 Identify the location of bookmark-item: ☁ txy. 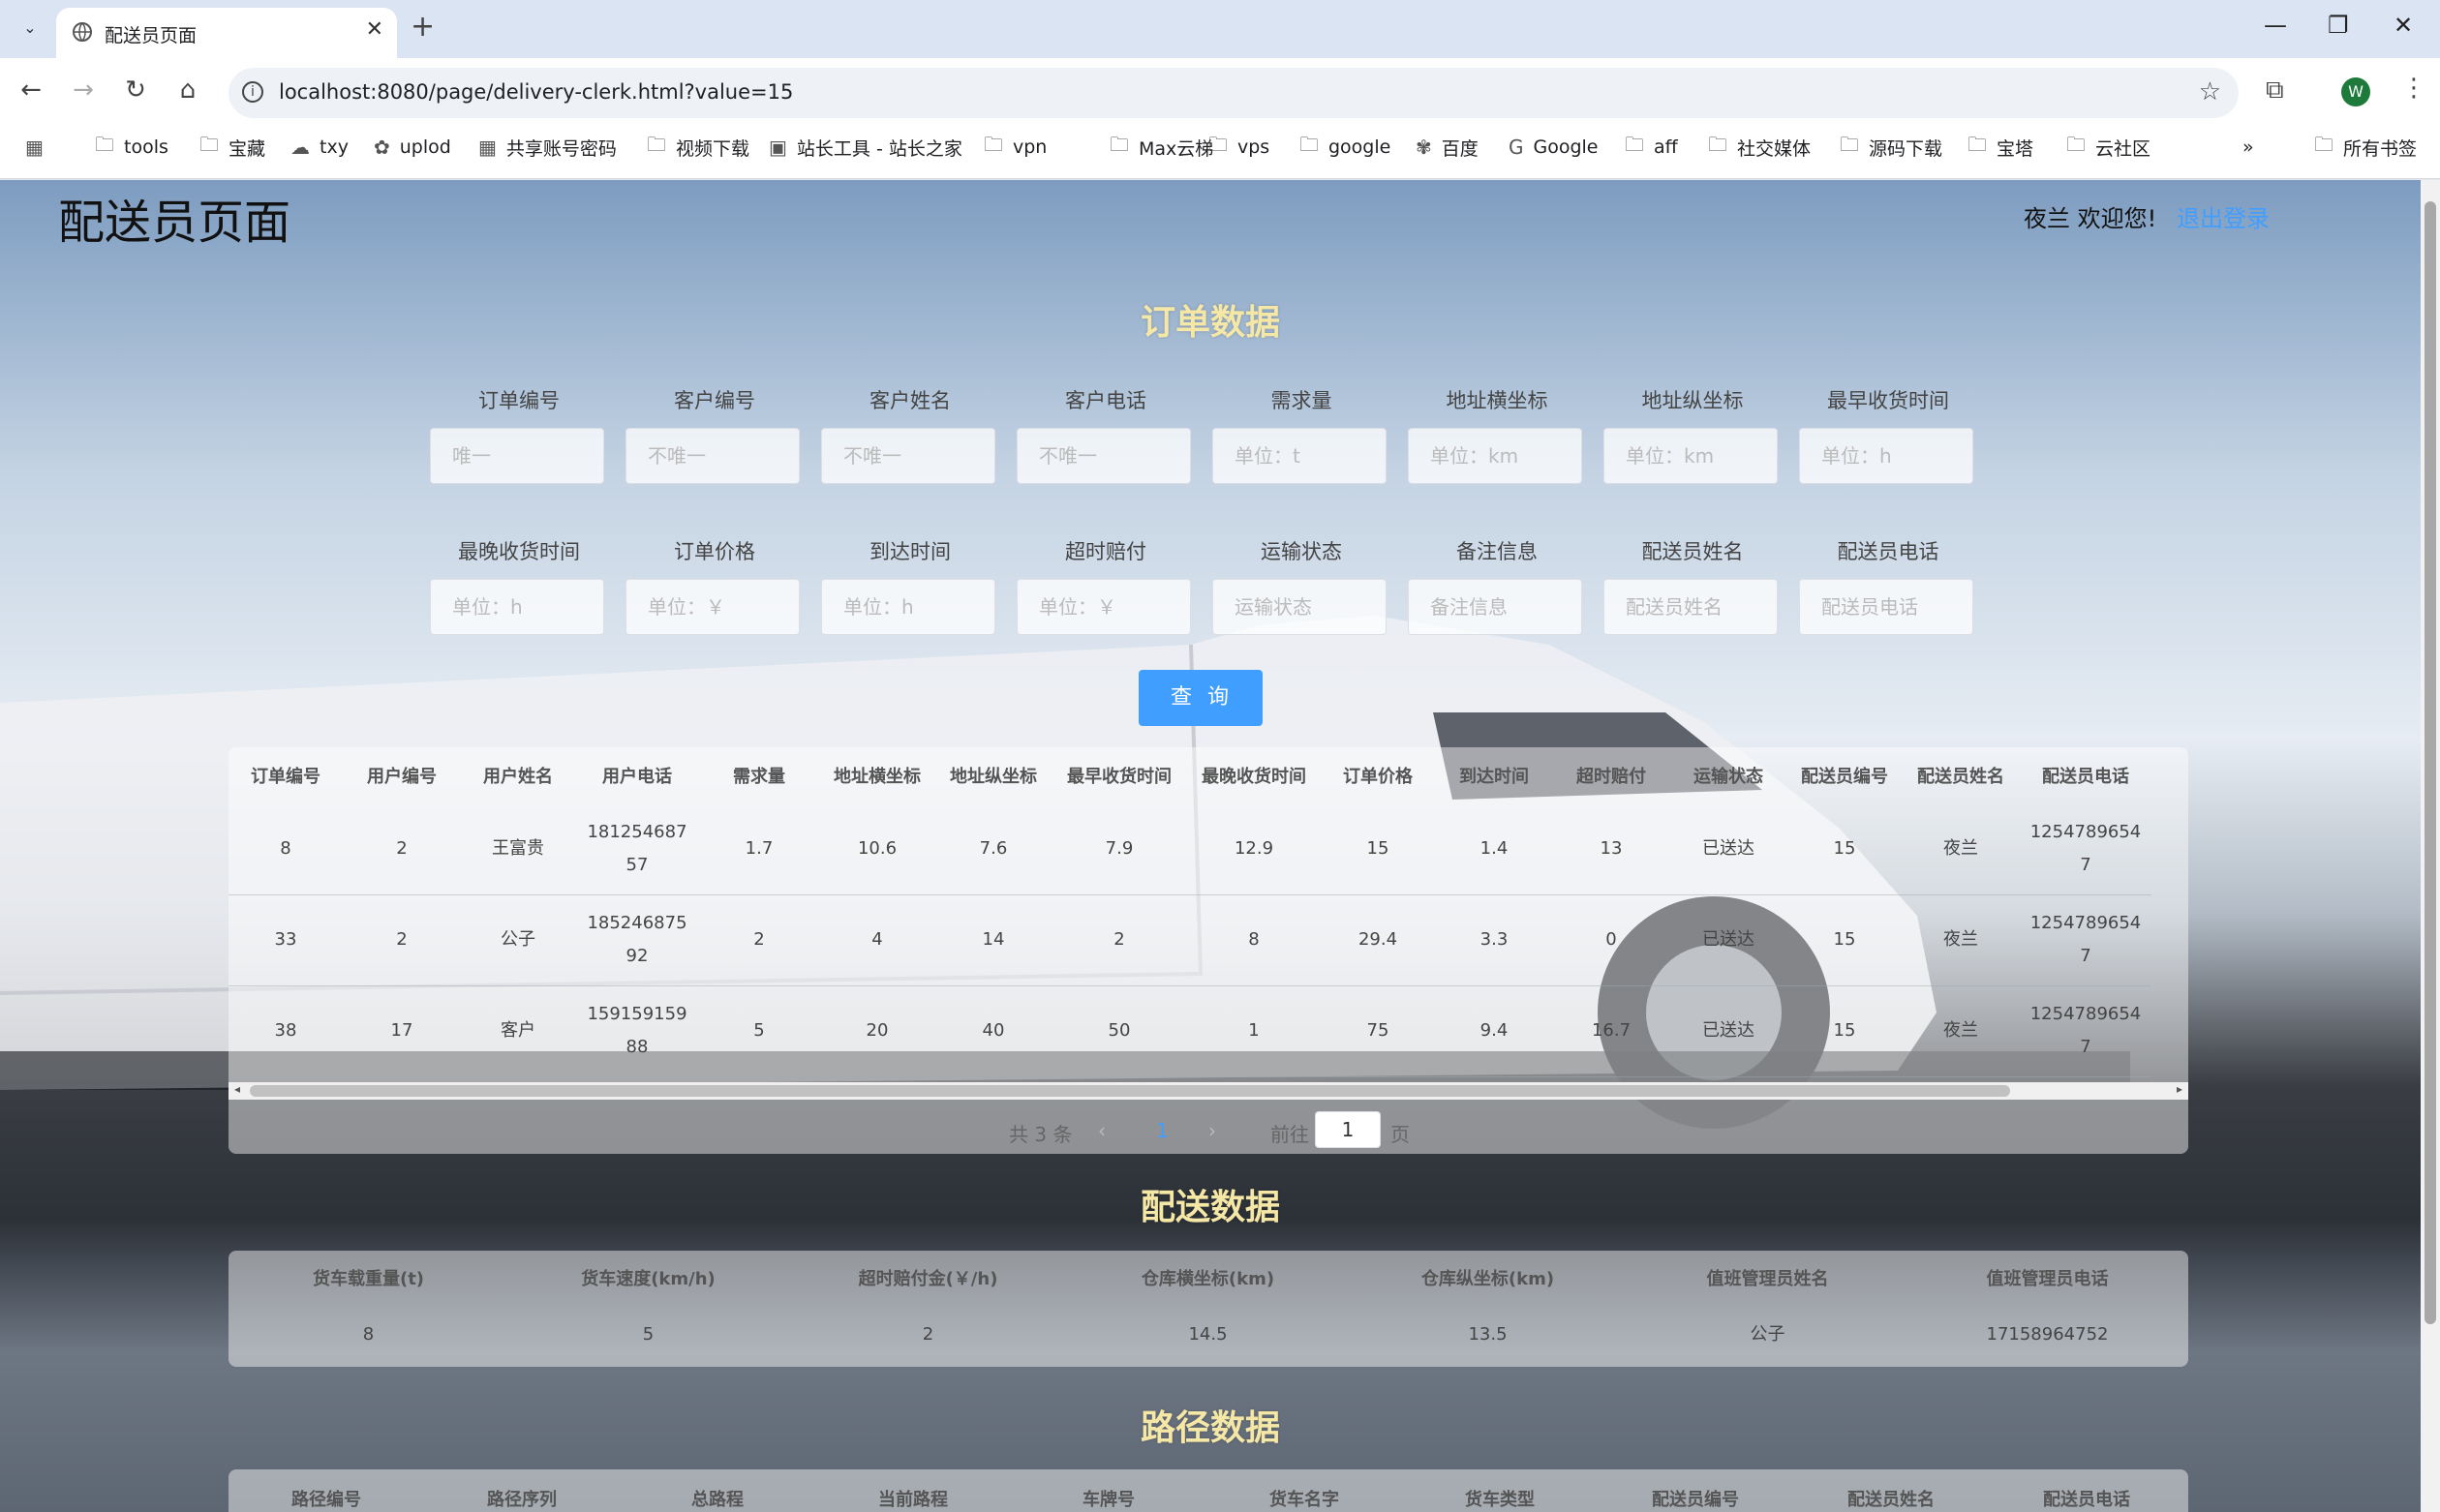
(319, 147).